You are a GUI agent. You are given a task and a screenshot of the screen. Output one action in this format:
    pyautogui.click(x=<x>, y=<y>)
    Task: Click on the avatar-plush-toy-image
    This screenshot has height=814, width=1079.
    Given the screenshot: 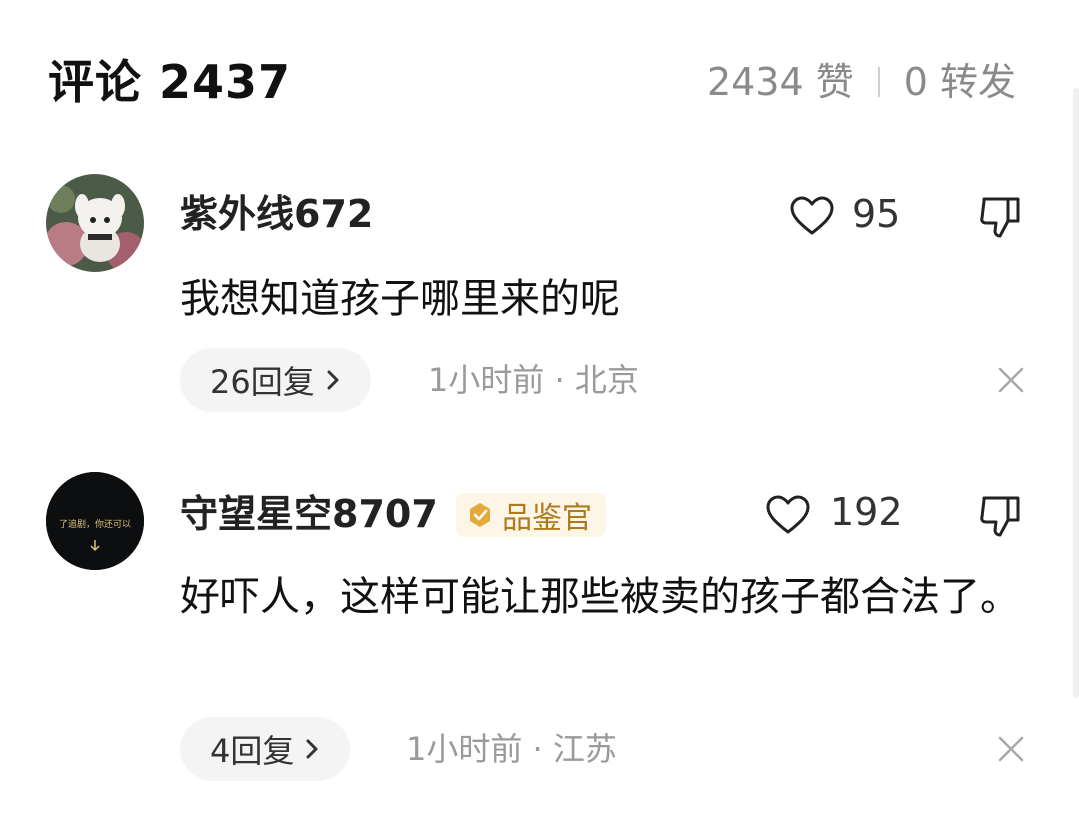 What is the action you would take?
    pyautogui.click(x=95, y=223)
    